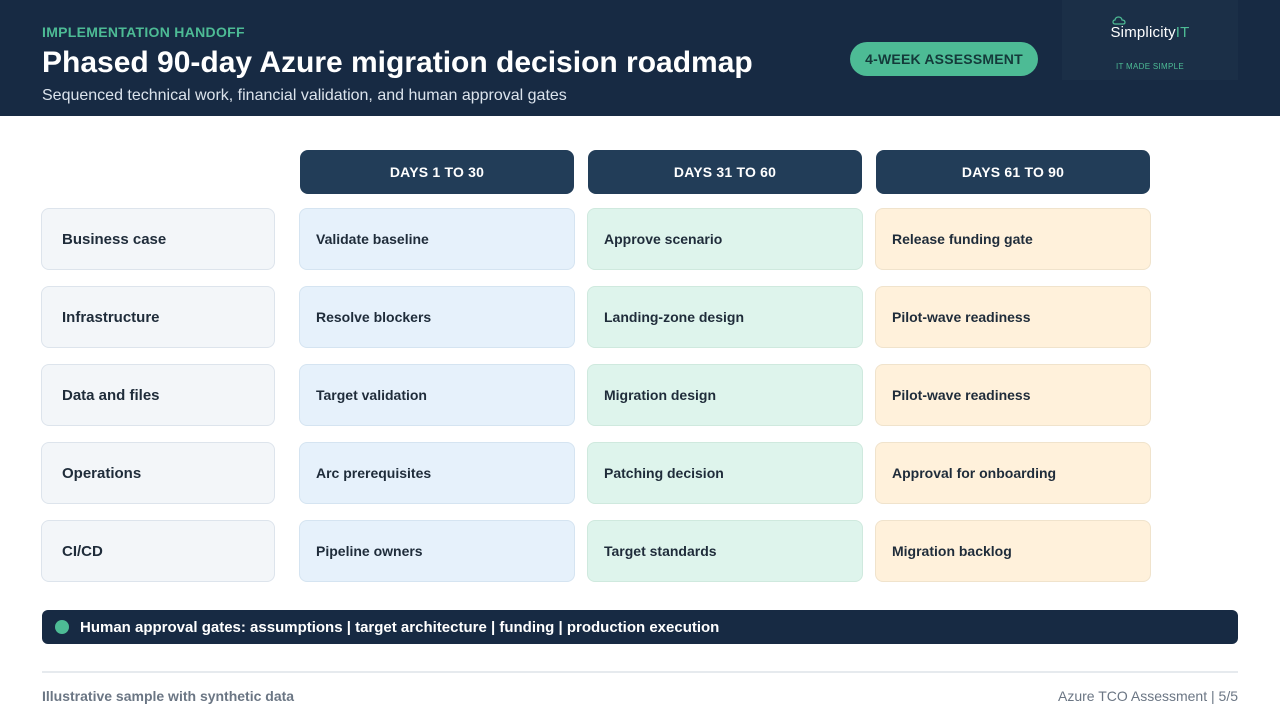  I want to click on logo-word-main: Simplicity, so click(1143, 32).